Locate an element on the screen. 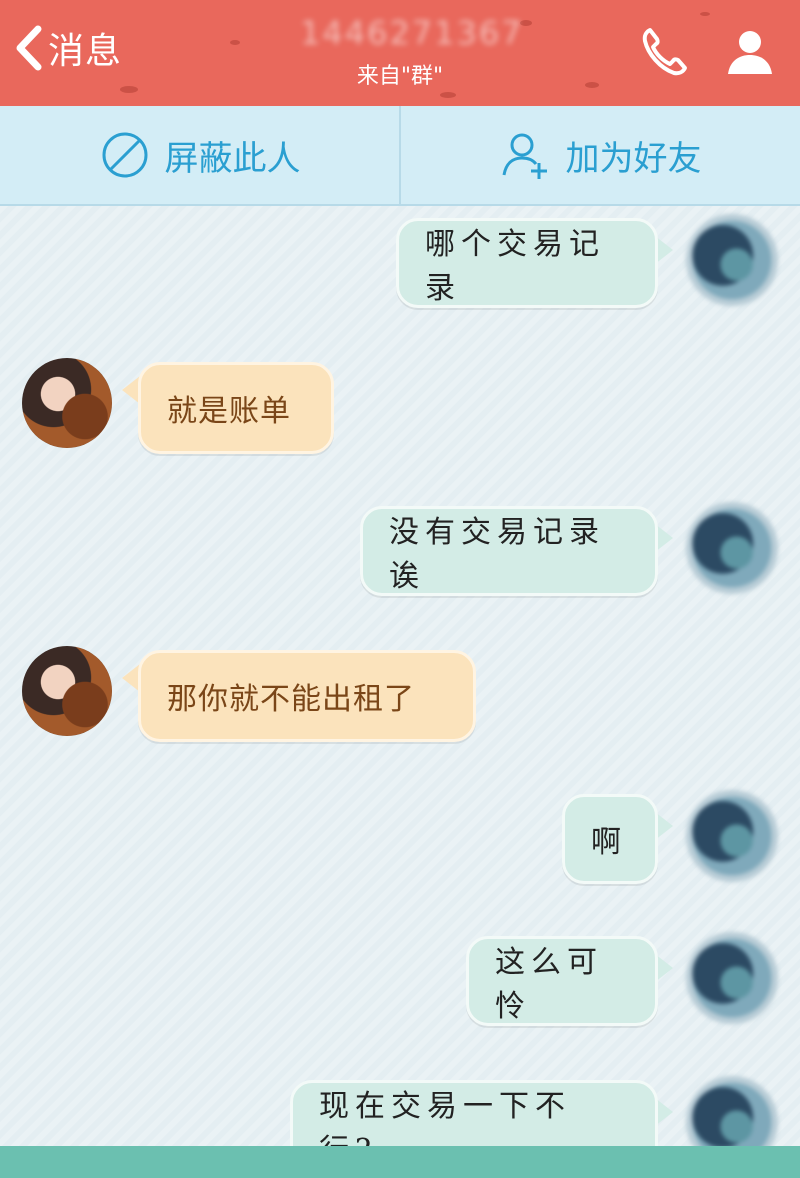 The height and width of the screenshot is (1178, 800). add-friend-icon is located at coordinates (524, 156).